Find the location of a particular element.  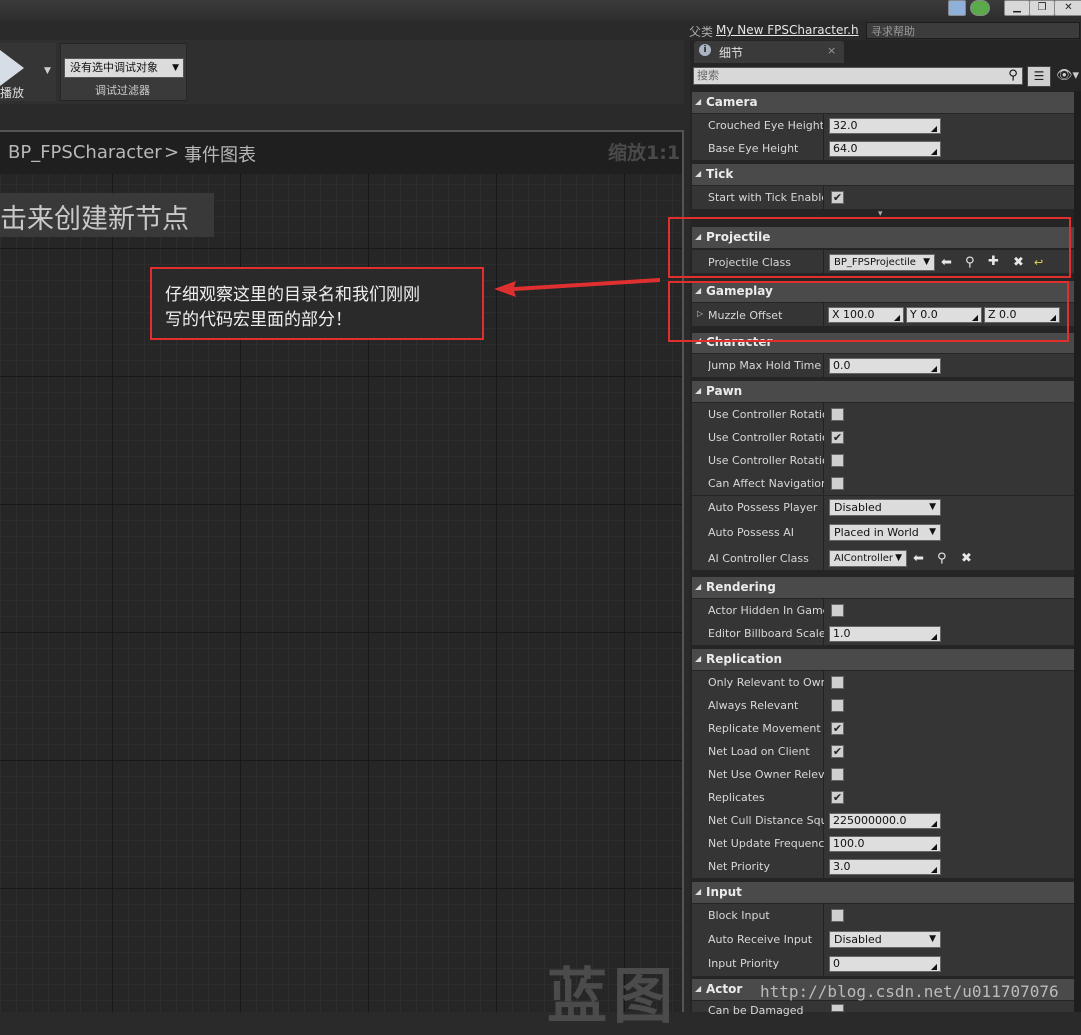

tab-details-label: 细节 is located at coordinates (731, 53).